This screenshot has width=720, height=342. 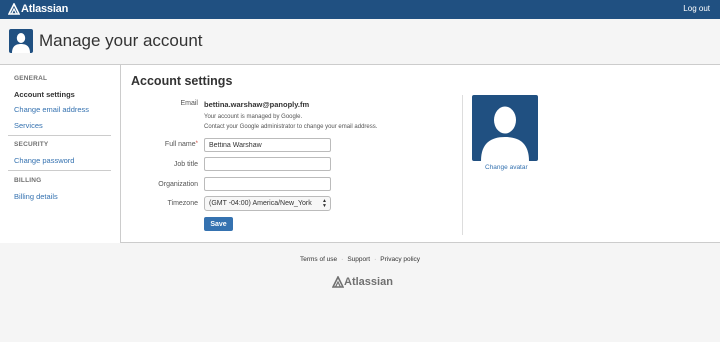 I want to click on footer-link-support: Support, so click(x=358, y=259).